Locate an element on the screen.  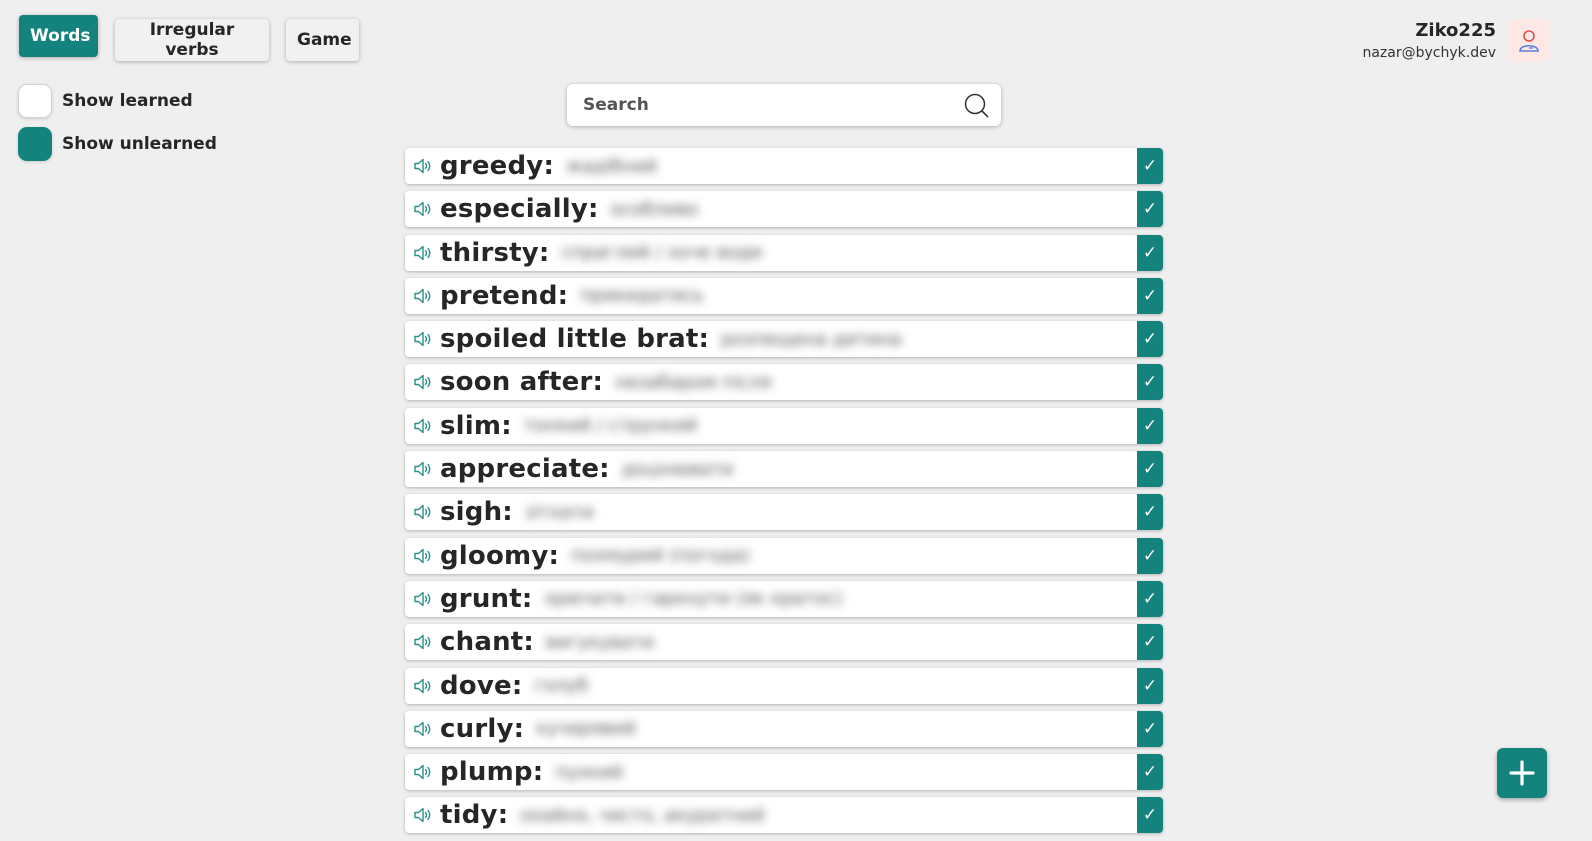
word-term: soon after: is located at coordinates (522, 382).